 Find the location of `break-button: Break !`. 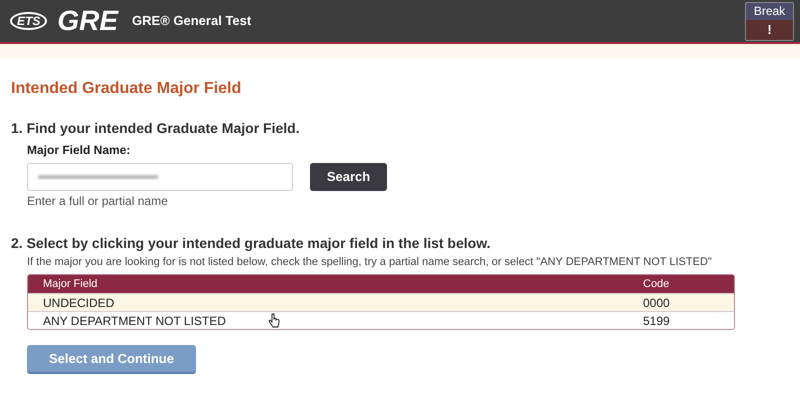

break-button: Break ! is located at coordinates (769, 21).